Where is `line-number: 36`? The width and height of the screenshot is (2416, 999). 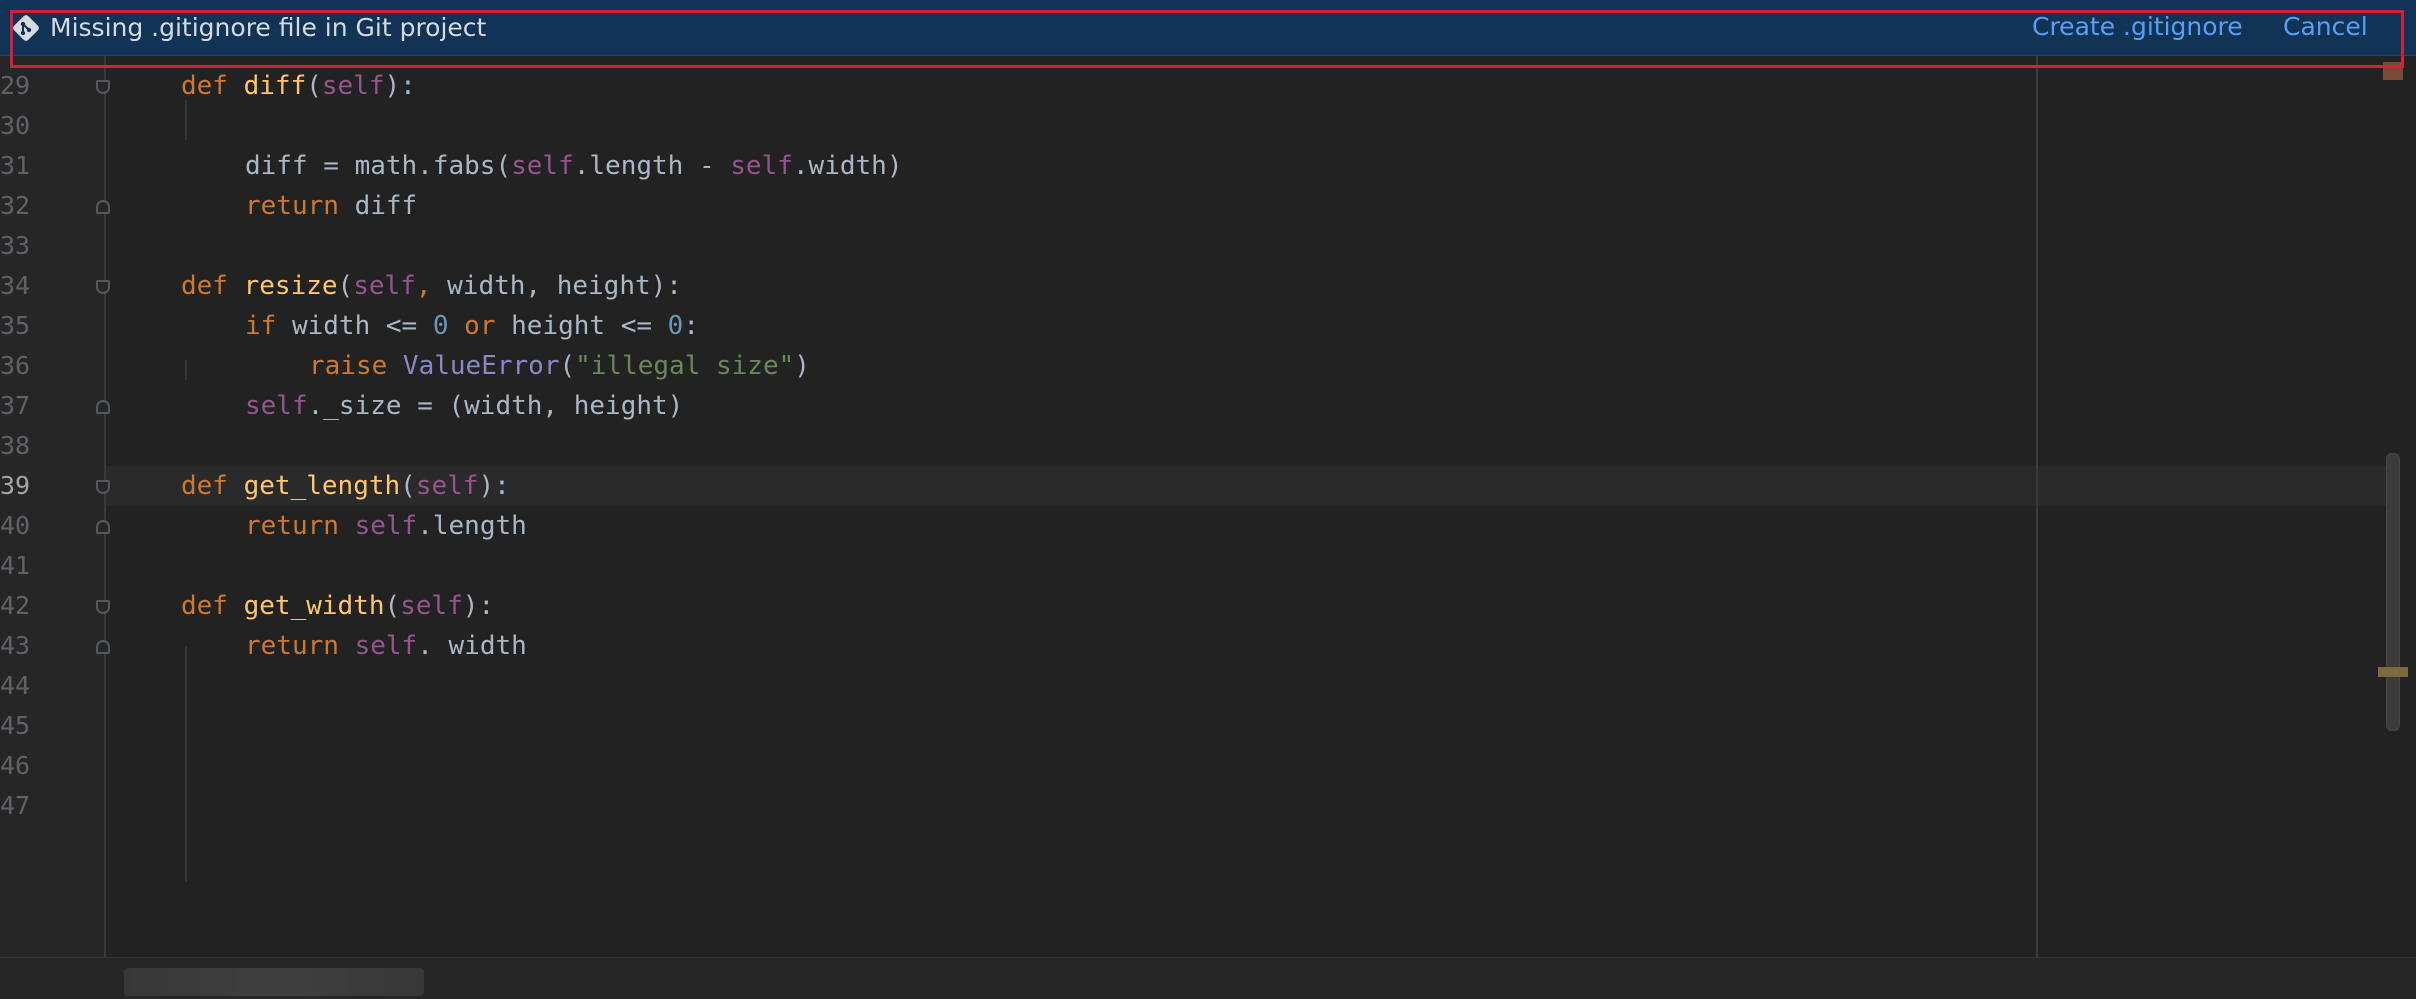 line-number: 36 is located at coordinates (15, 365).